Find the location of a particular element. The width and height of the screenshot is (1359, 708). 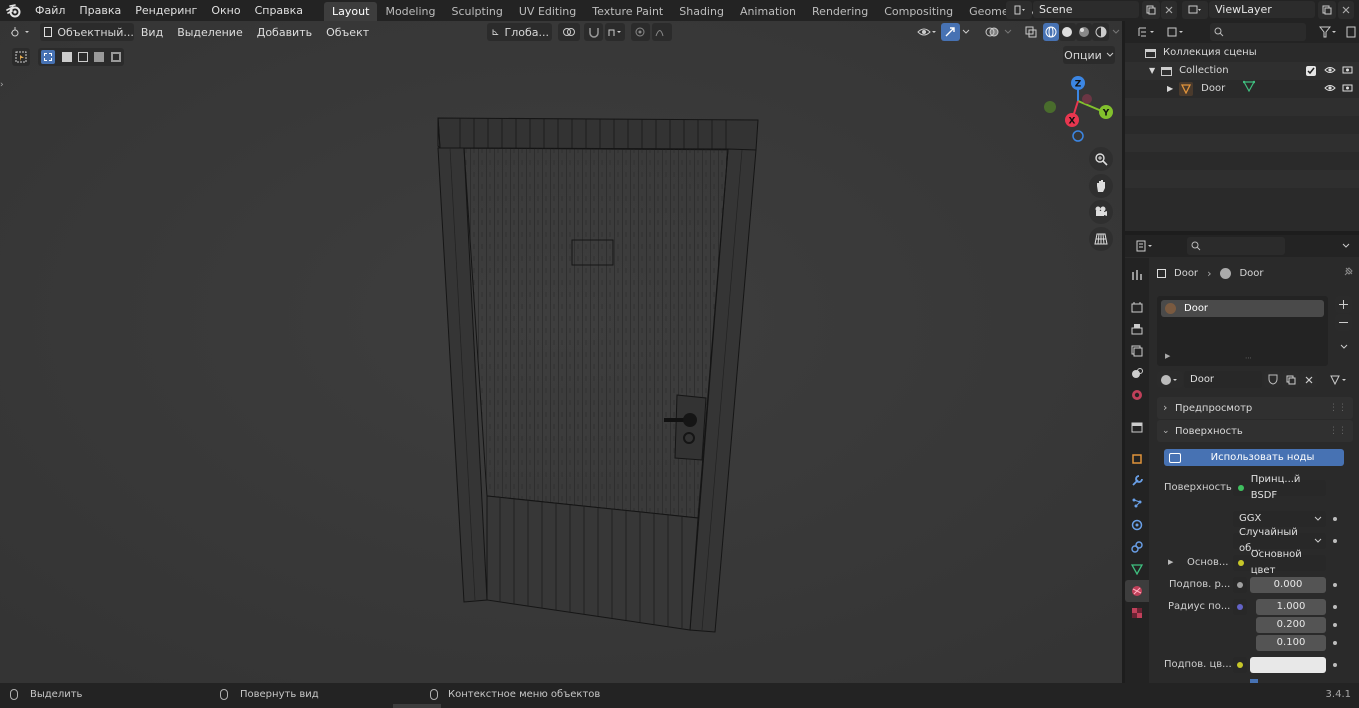

pivot-point-icon is located at coordinates (569, 32).